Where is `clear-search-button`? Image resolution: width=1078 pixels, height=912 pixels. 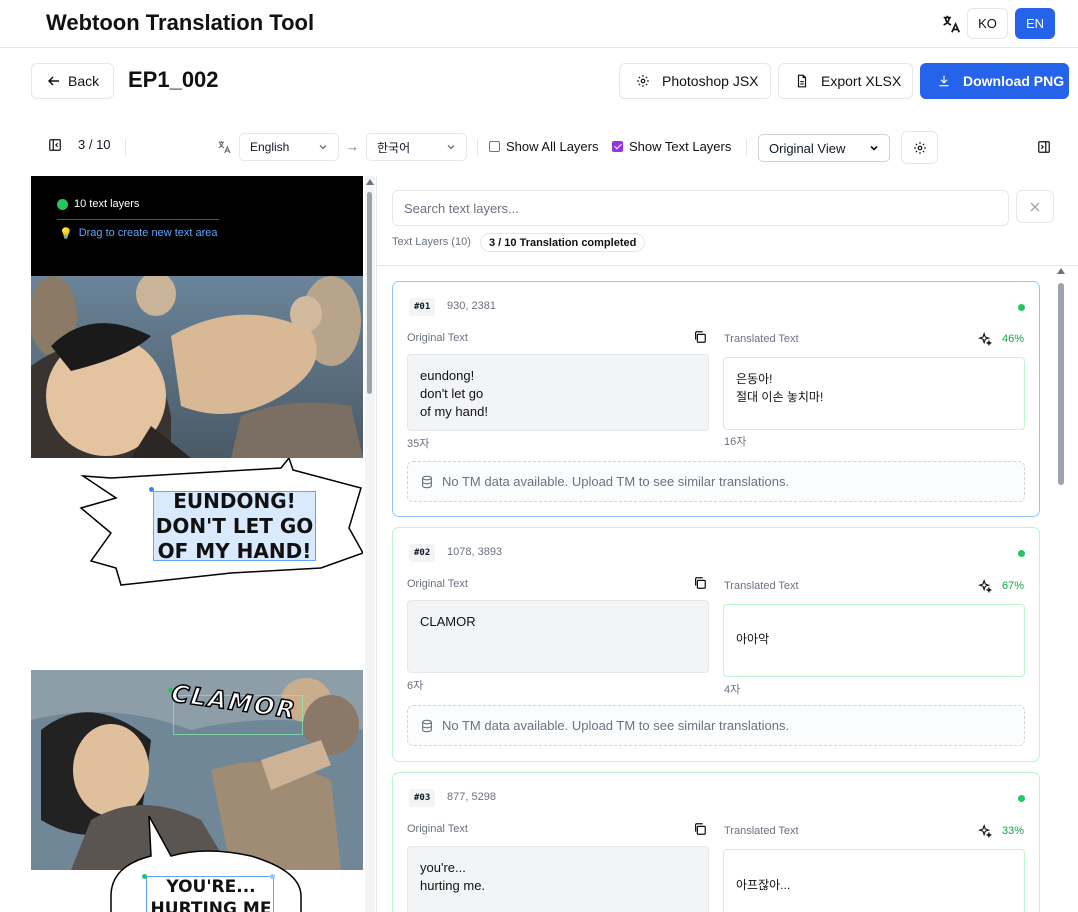 clear-search-button is located at coordinates (1035, 206).